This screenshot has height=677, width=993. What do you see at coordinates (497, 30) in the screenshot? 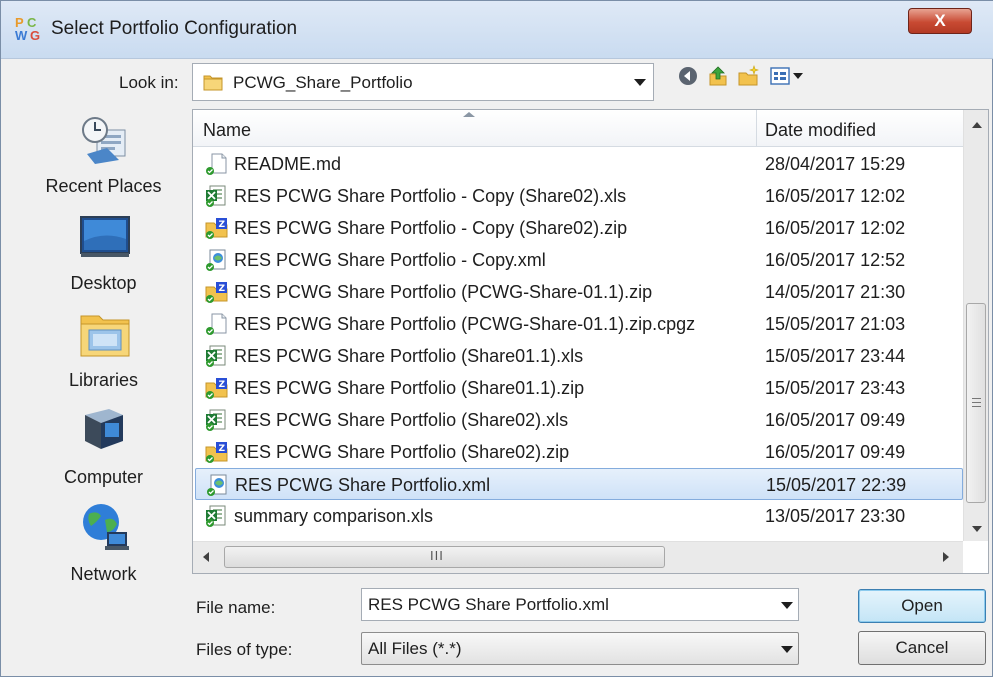
I see `title-bar: P C W G Select Portfolio Configuration X` at bounding box center [497, 30].